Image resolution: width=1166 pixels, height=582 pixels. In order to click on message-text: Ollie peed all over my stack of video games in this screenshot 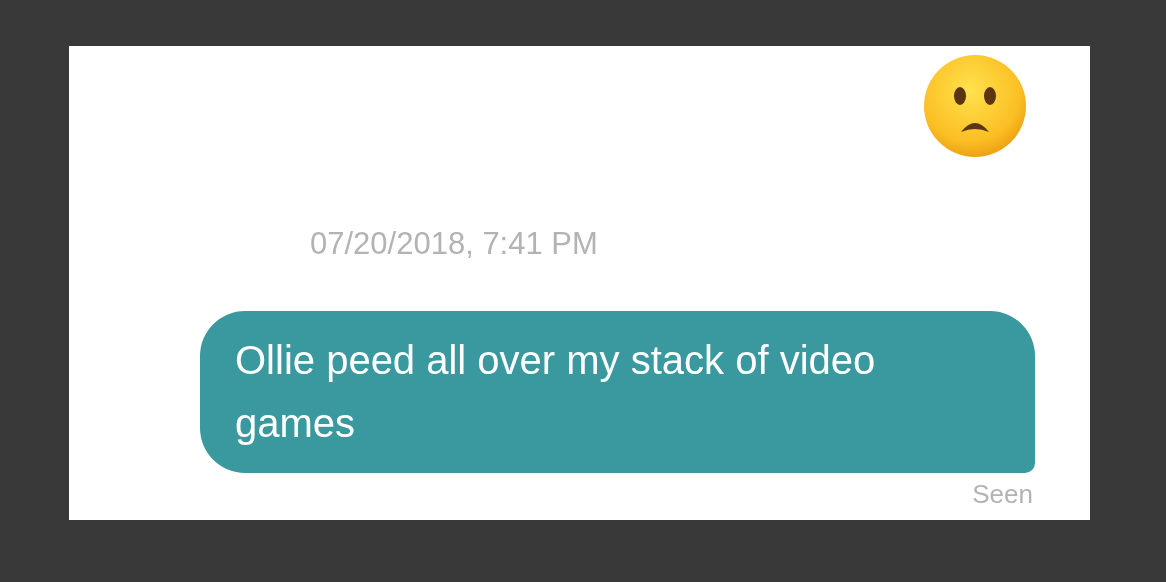, I will do `click(556, 392)`.